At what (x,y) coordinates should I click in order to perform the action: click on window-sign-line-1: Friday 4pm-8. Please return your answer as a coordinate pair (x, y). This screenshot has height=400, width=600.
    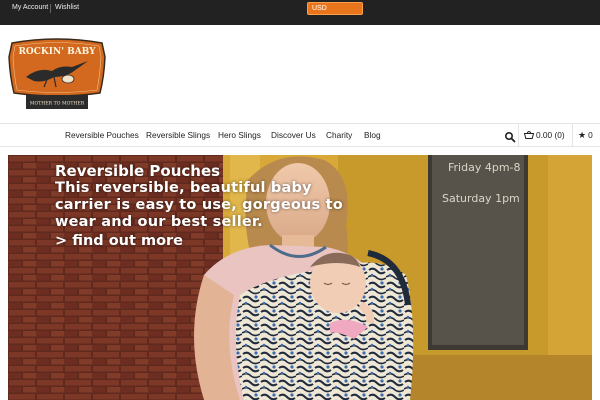
    Looking at the image, I should click on (484, 167).